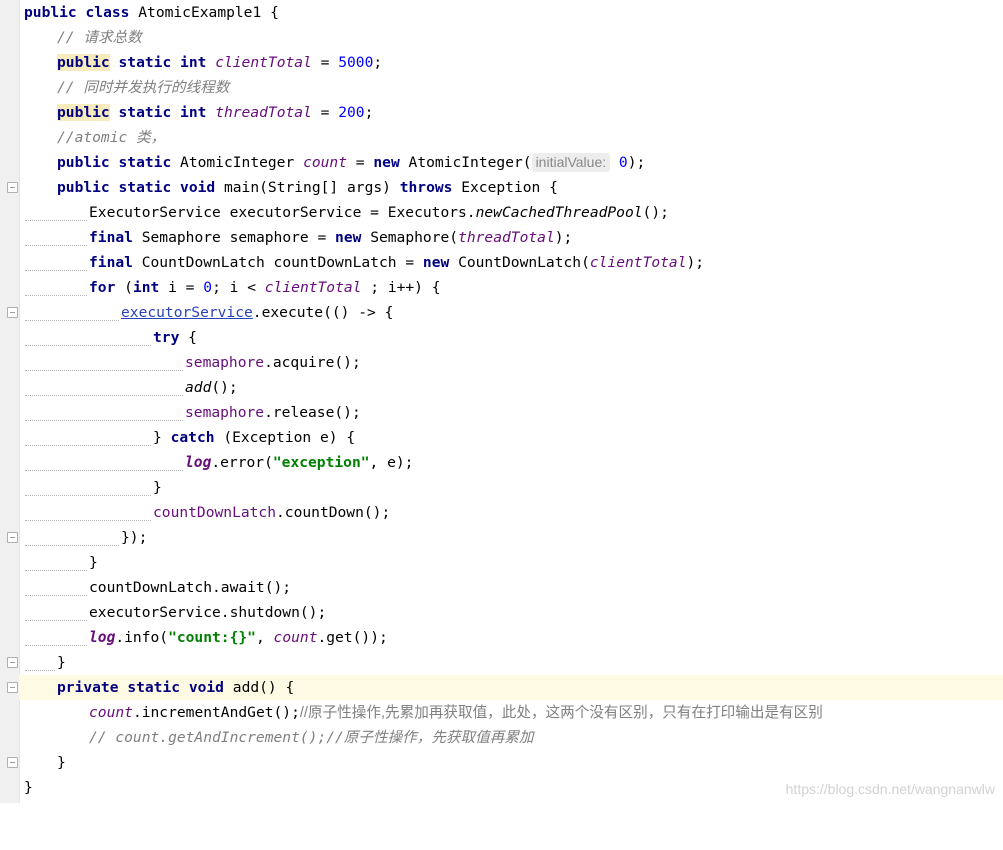  What do you see at coordinates (12, 187) in the screenshot?
I see `fold-marker-main` at bounding box center [12, 187].